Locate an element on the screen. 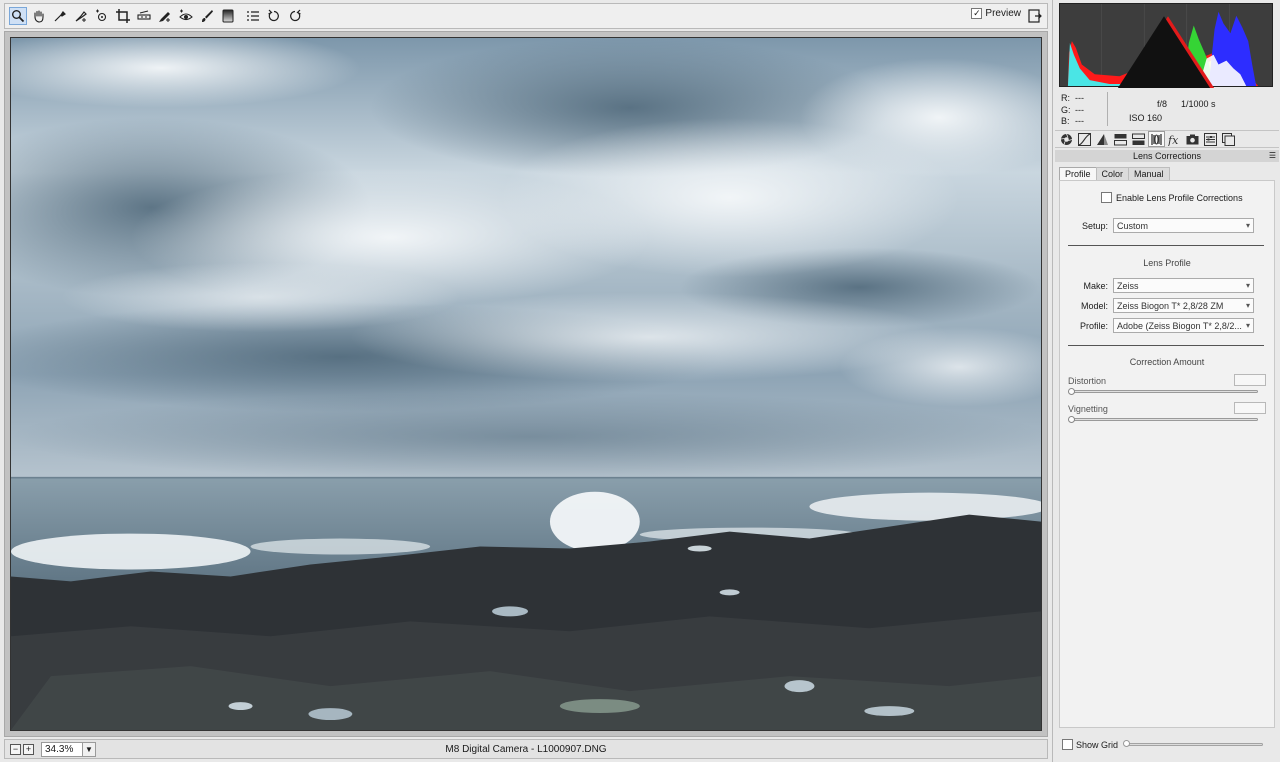 The image size is (1280, 762). enable-profile-row: Enable Lens Profile Corrections is located at coordinates (1172, 197).